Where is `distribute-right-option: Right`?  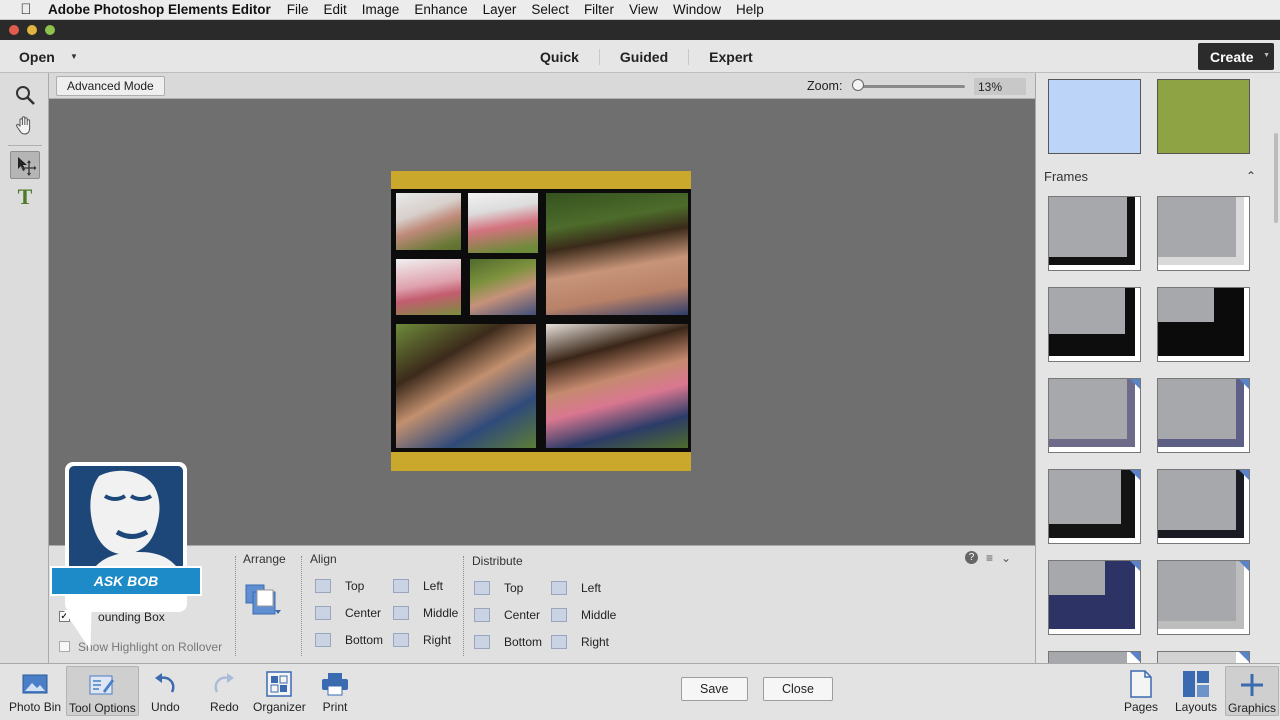
distribute-right-option: Right is located at coordinates (580, 642).